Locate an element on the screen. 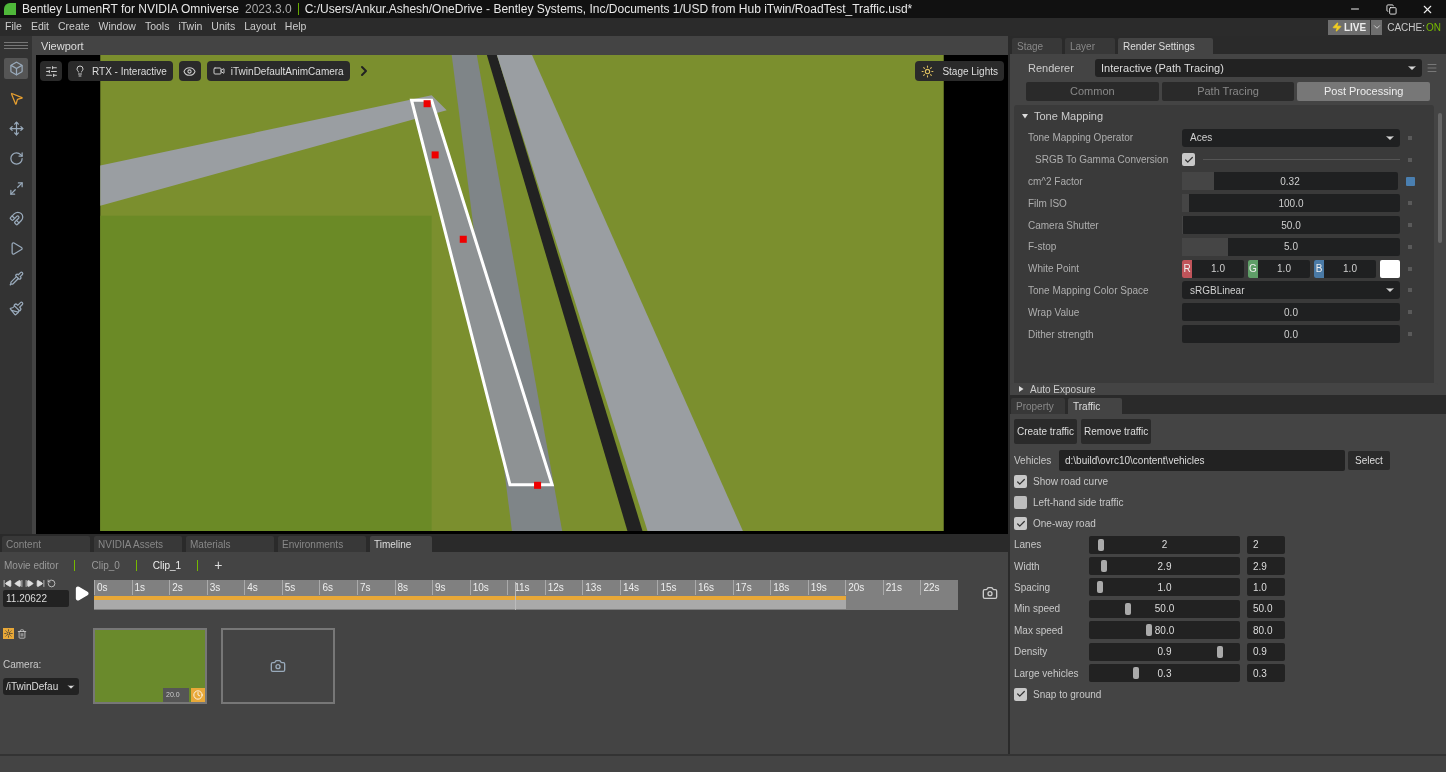  slider: 2.9 is located at coordinates (1164, 566).